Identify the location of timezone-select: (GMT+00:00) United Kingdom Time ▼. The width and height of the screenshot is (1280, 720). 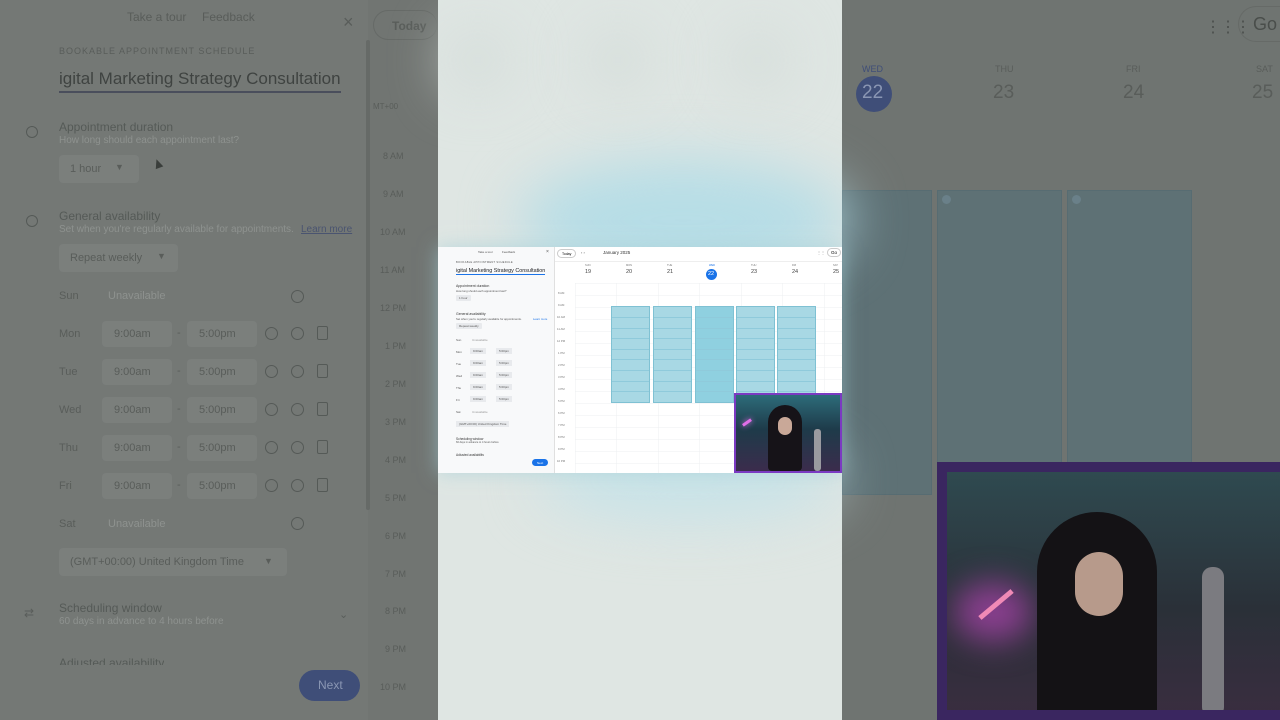
(173, 562).